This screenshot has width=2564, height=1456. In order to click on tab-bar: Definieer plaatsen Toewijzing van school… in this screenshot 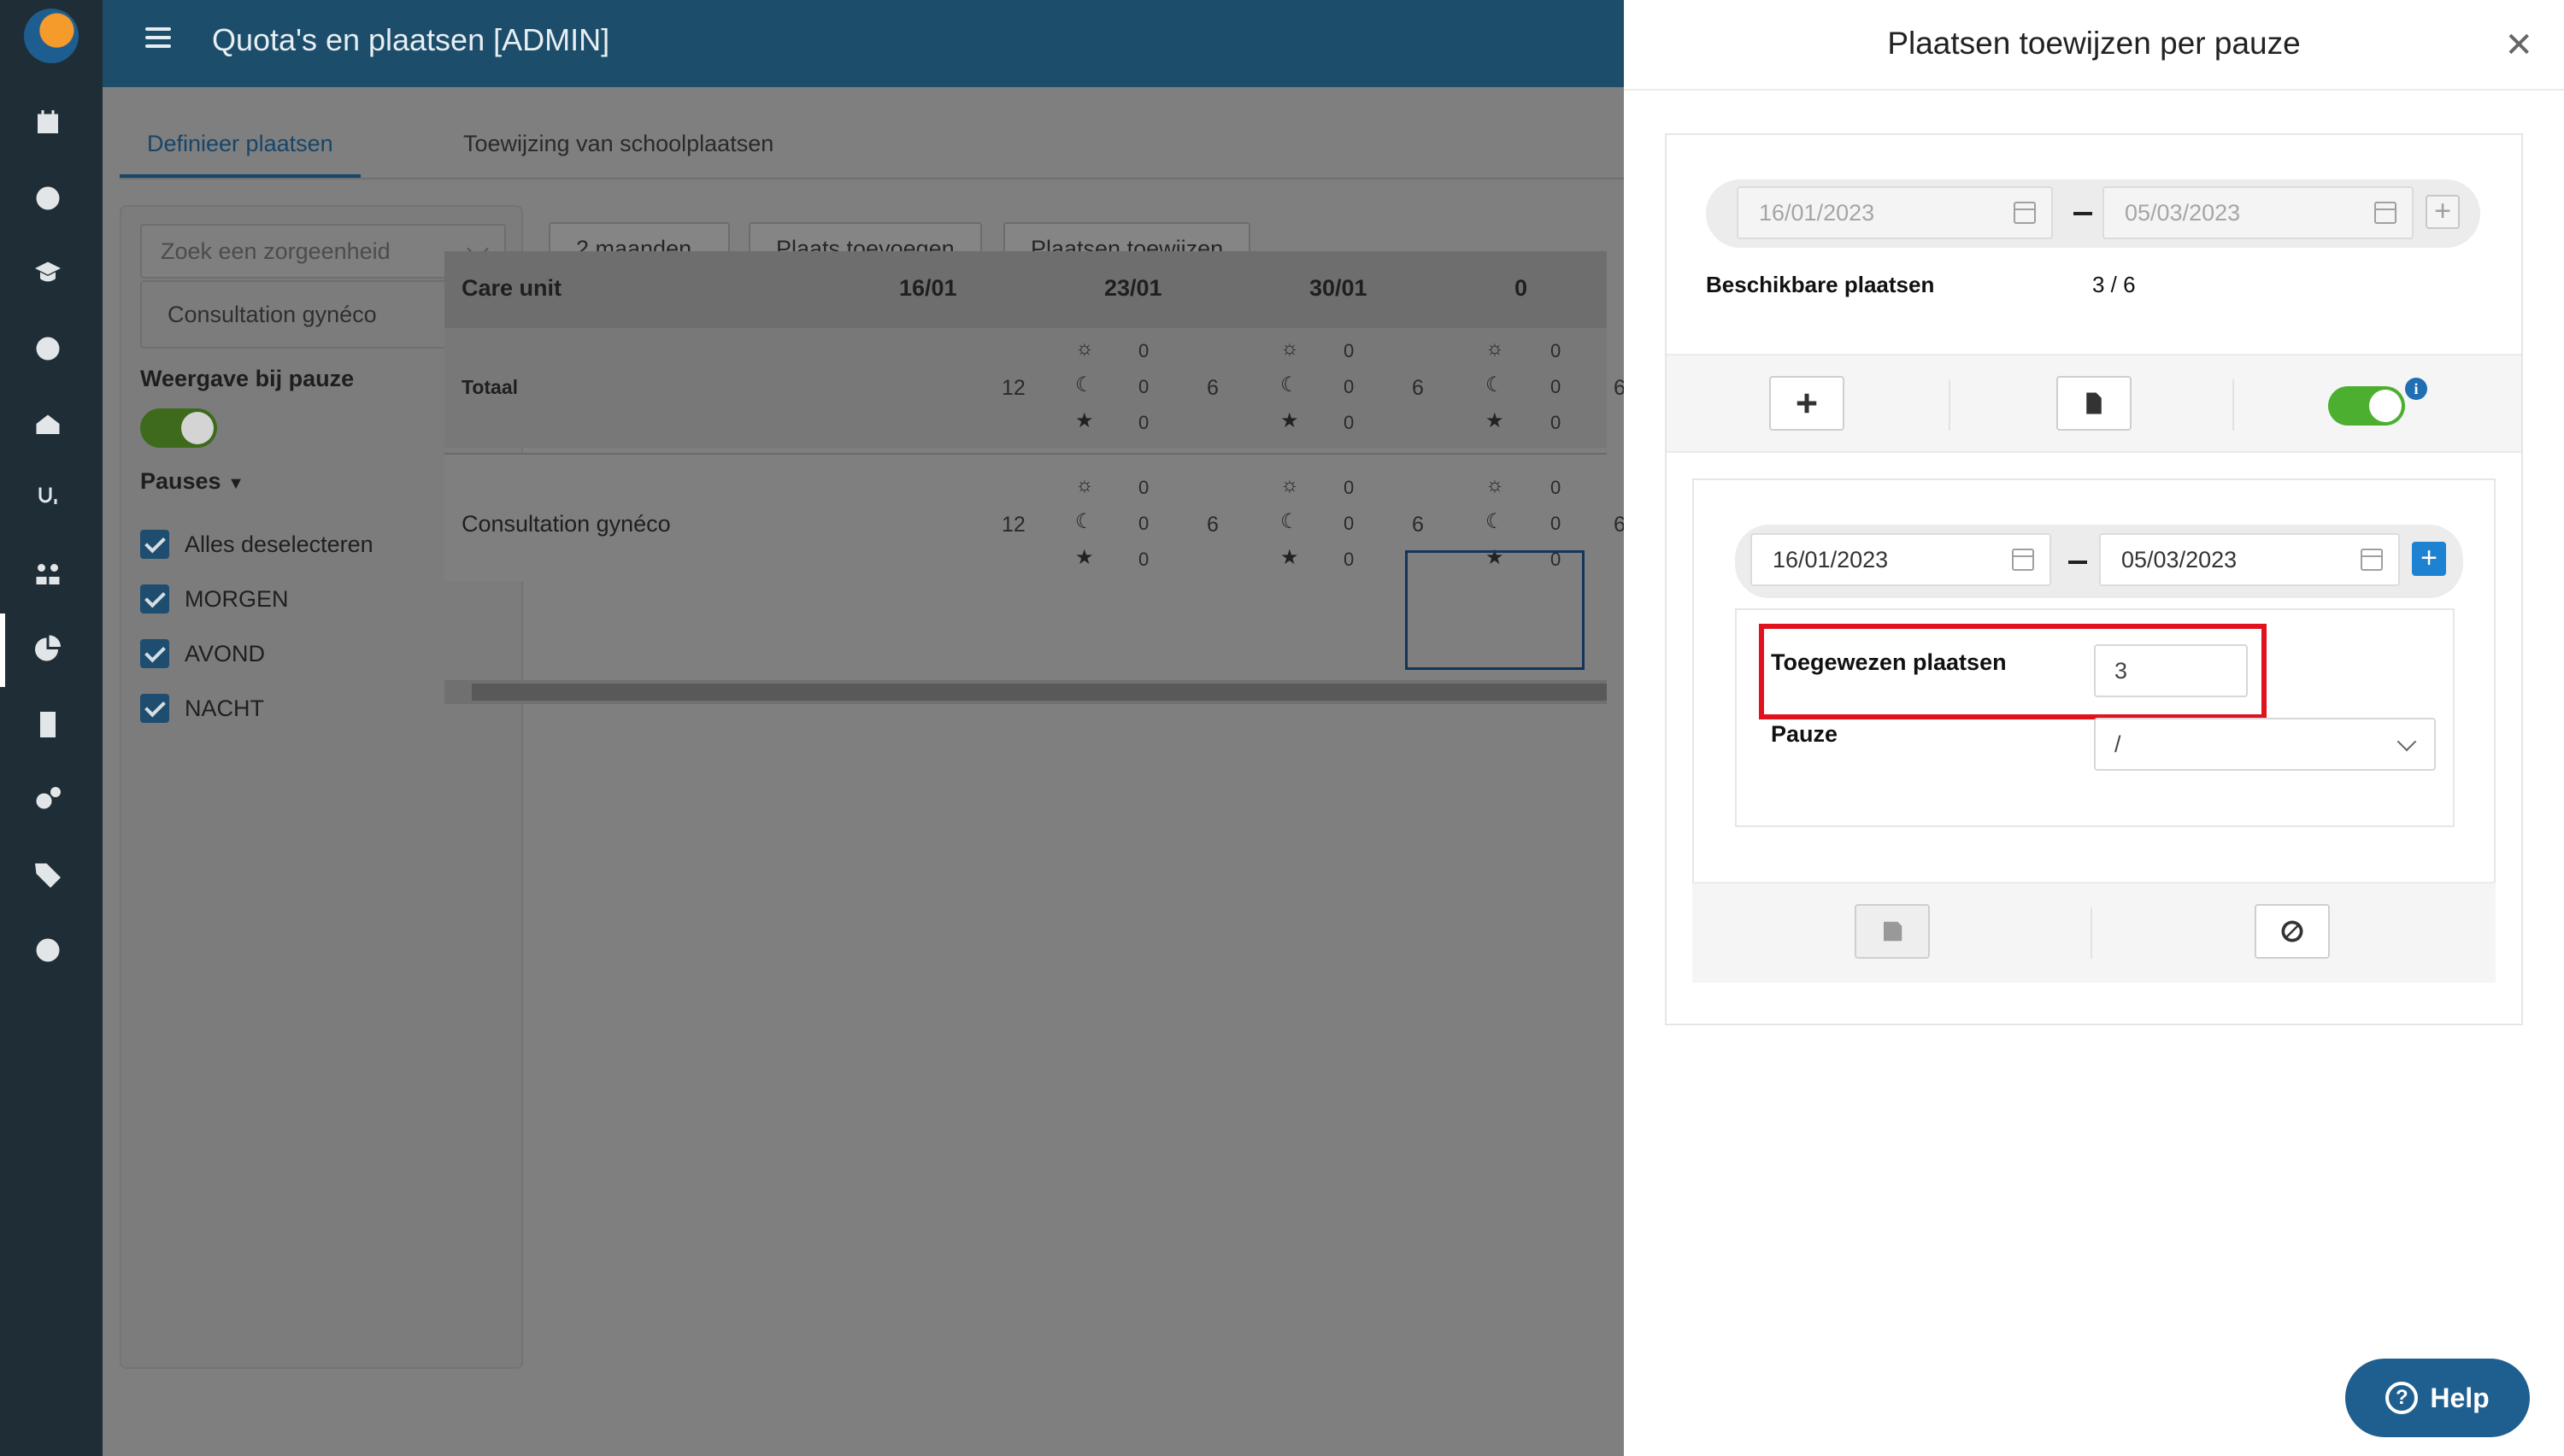, I will do `click(911, 153)`.